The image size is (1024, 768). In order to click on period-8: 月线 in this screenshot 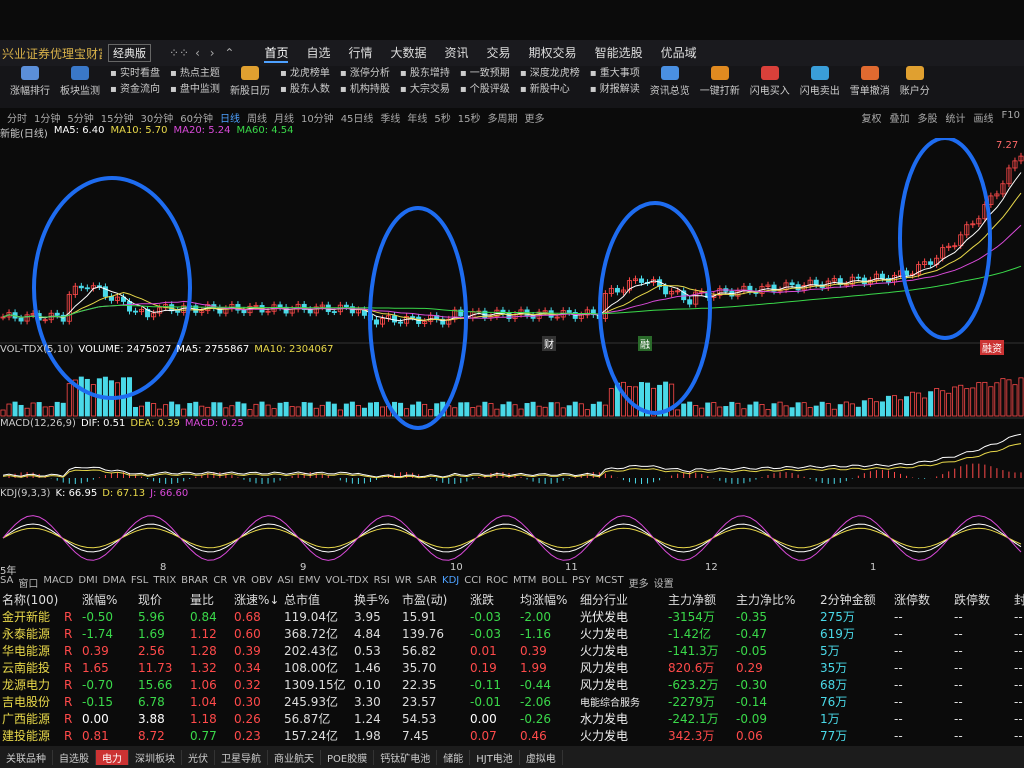, I will do `click(284, 117)`.